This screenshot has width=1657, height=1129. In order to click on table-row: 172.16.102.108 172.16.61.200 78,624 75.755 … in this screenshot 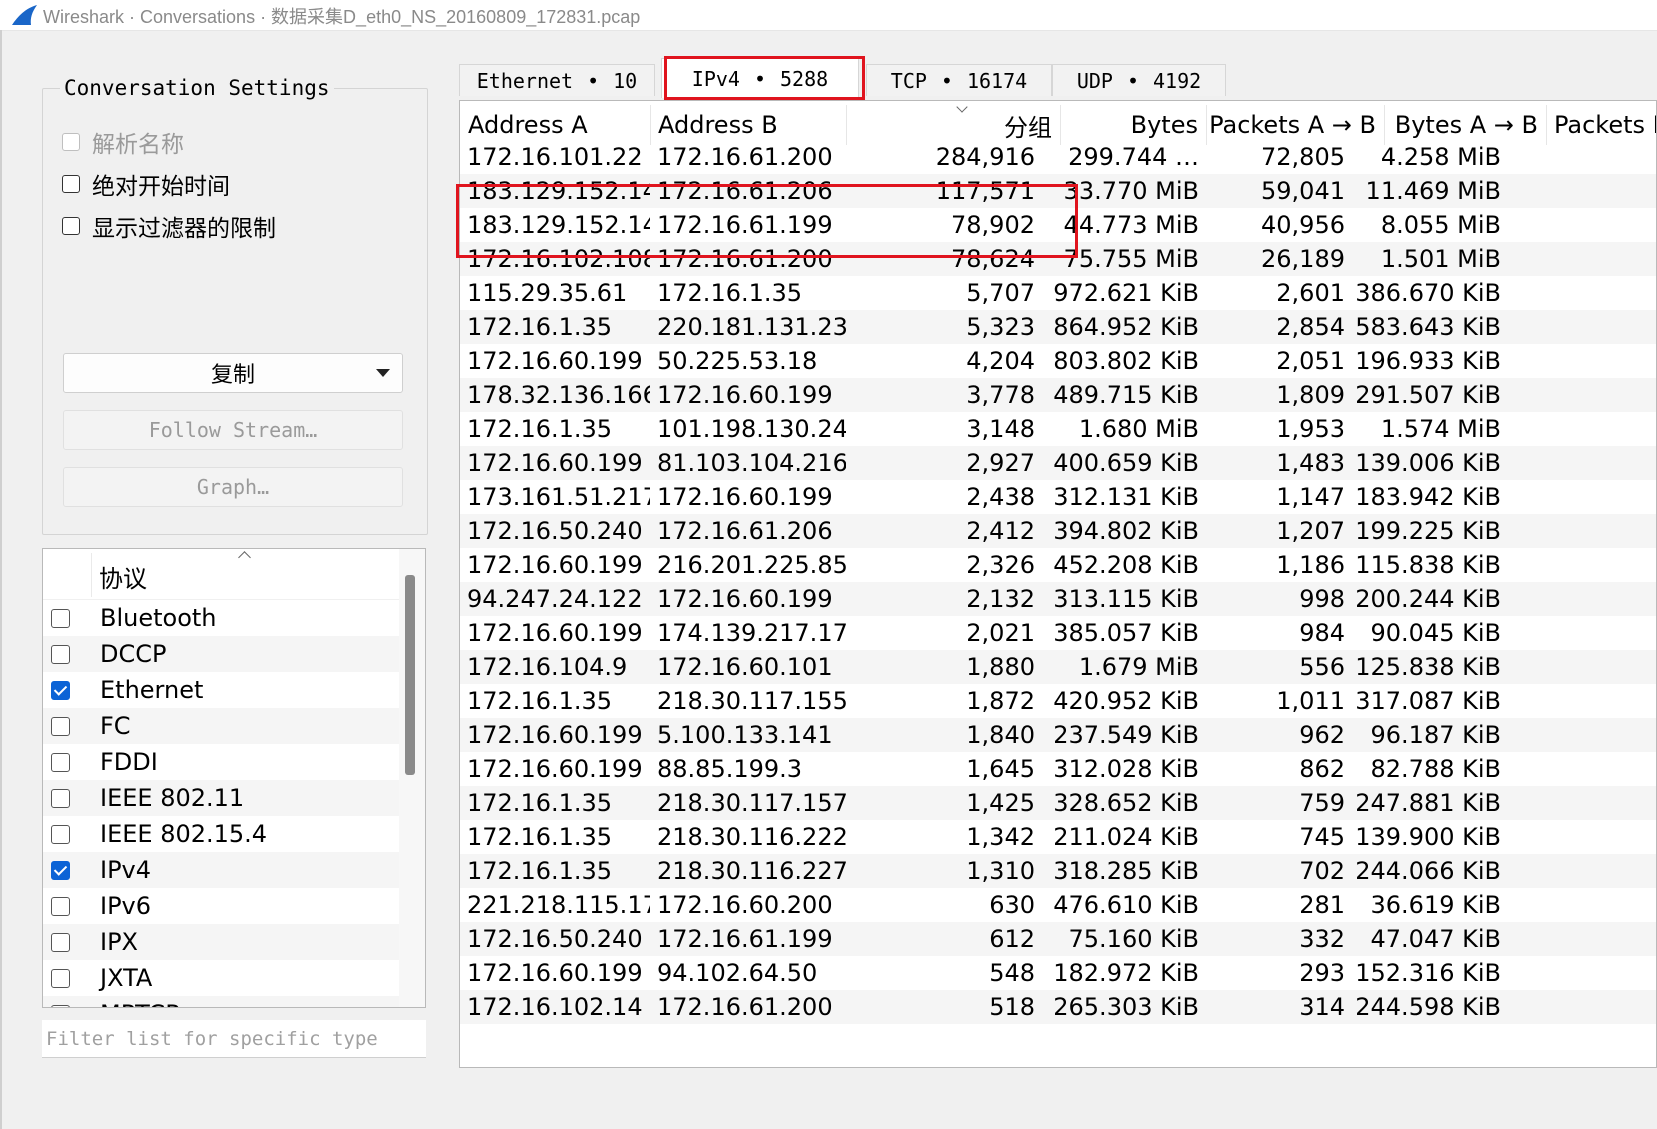, I will do `click(1058, 259)`.